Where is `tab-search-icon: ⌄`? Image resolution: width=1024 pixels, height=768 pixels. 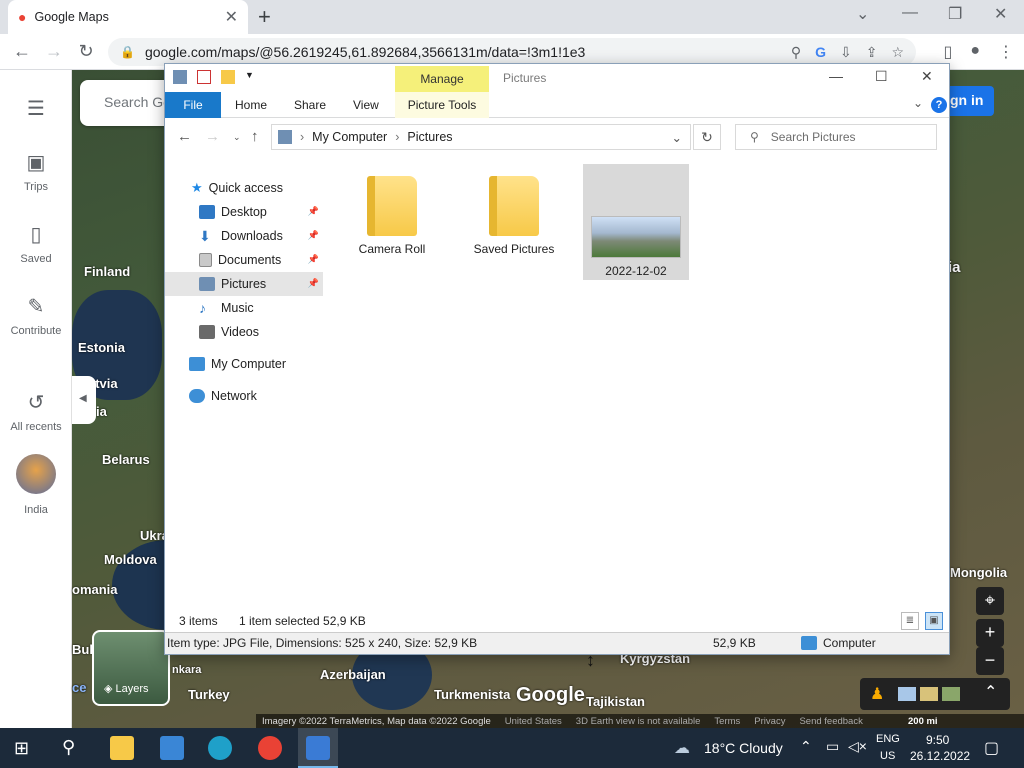
tab-search-icon: ⌄ is located at coordinates (862, 14).